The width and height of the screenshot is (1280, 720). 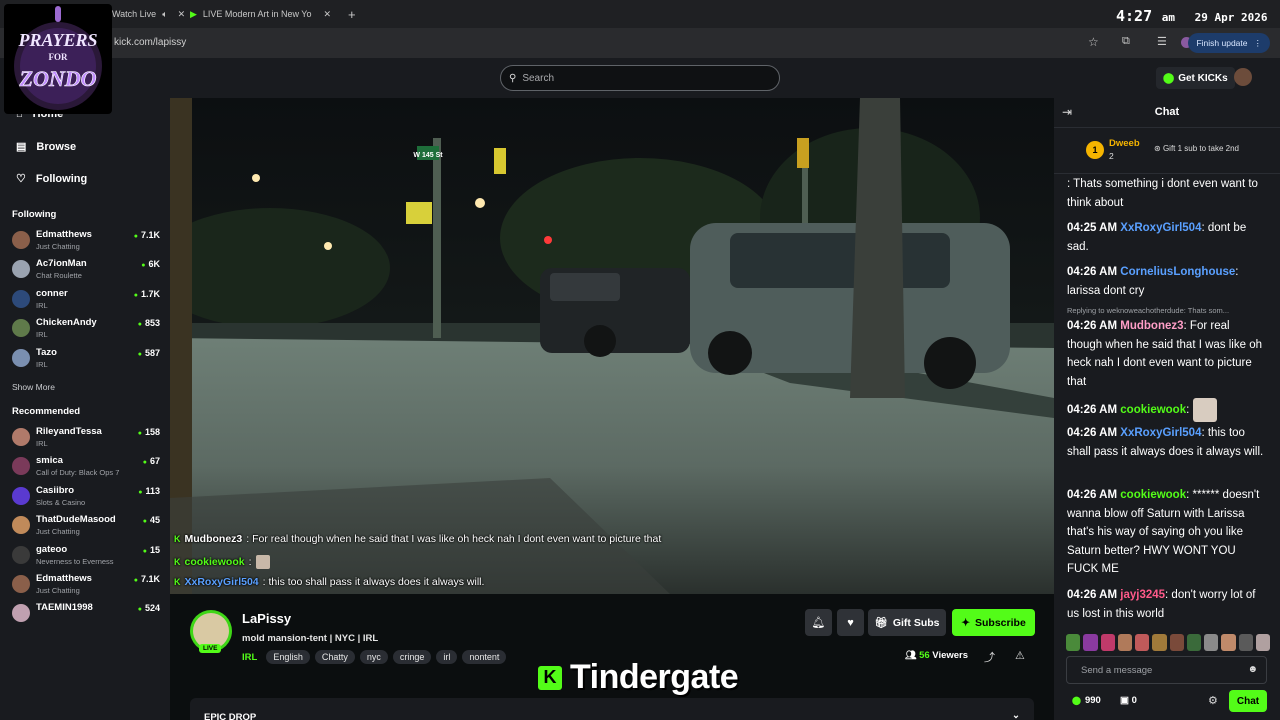 What do you see at coordinates (87, 469) in the screenshot?
I see `recommended-channel: smicaCall of Duty: Black Ops 7 67` at bounding box center [87, 469].